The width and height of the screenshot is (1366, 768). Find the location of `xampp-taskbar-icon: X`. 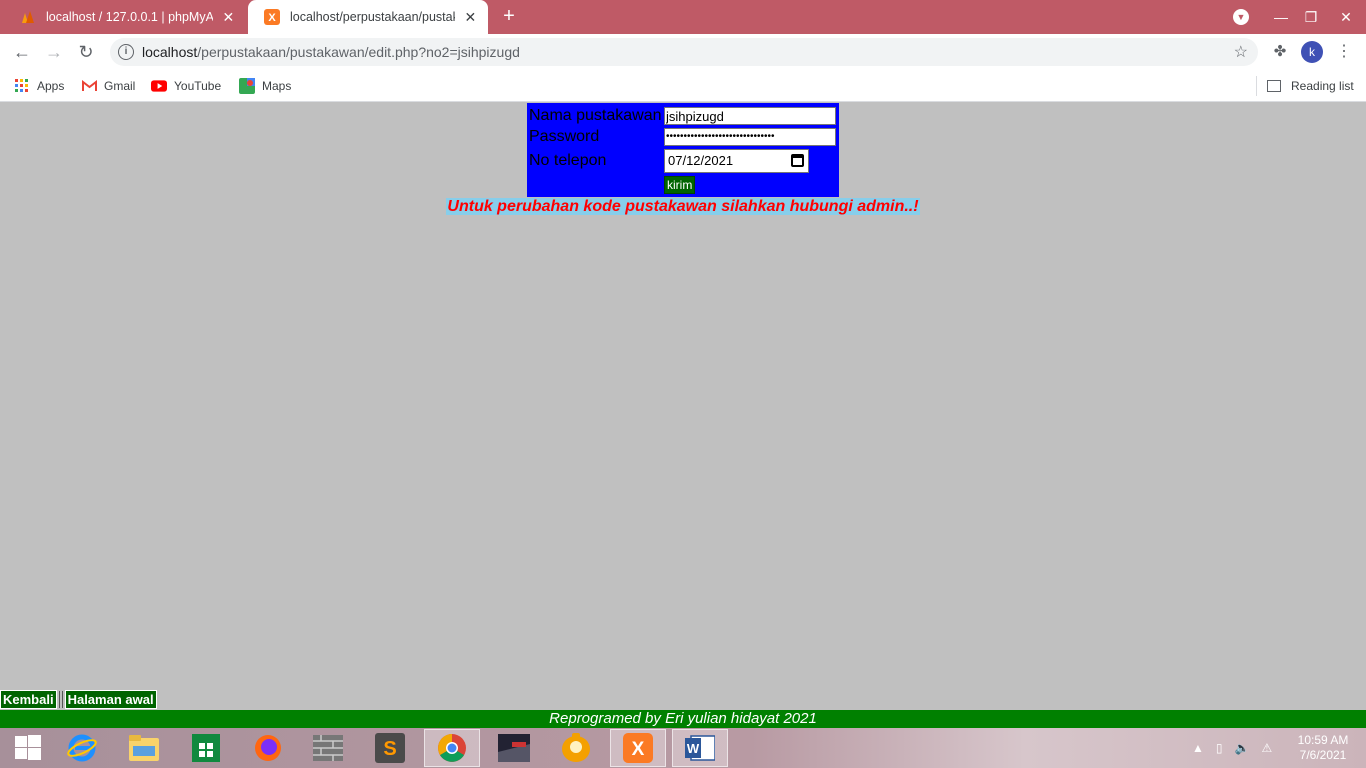

xampp-taskbar-icon: X is located at coordinates (638, 748).